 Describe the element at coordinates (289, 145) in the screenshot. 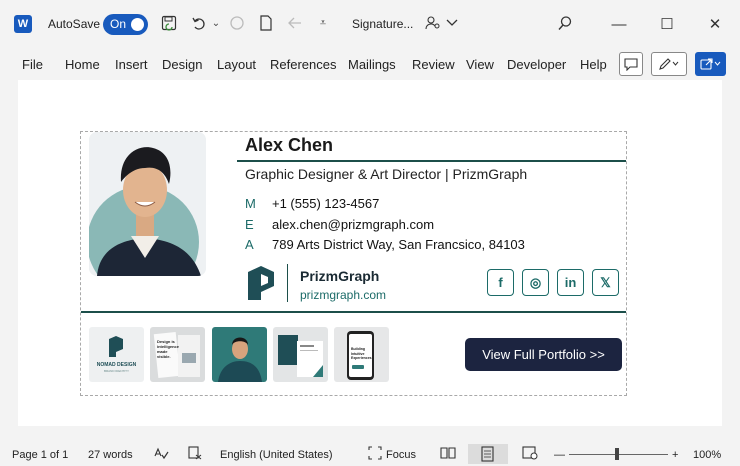

I see `signature-name: Alex Chen` at that location.